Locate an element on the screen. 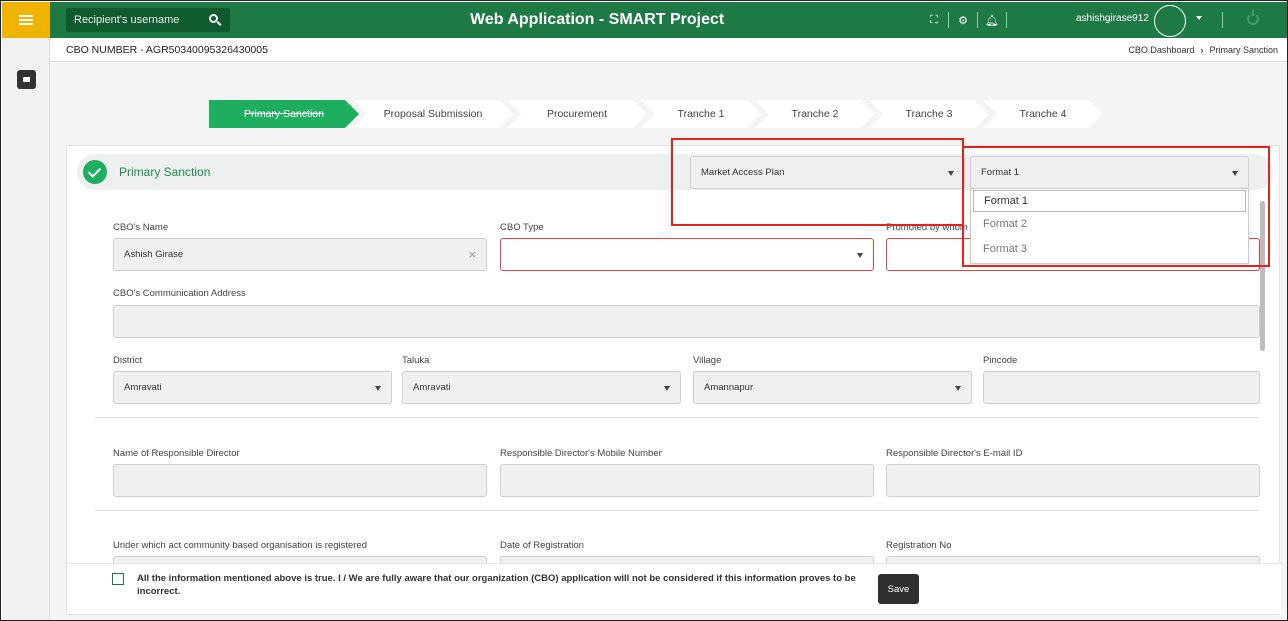 This screenshot has width=1288, height=621. director-mobile-label: Responsible Director's Mobile Number is located at coordinates (581, 453).